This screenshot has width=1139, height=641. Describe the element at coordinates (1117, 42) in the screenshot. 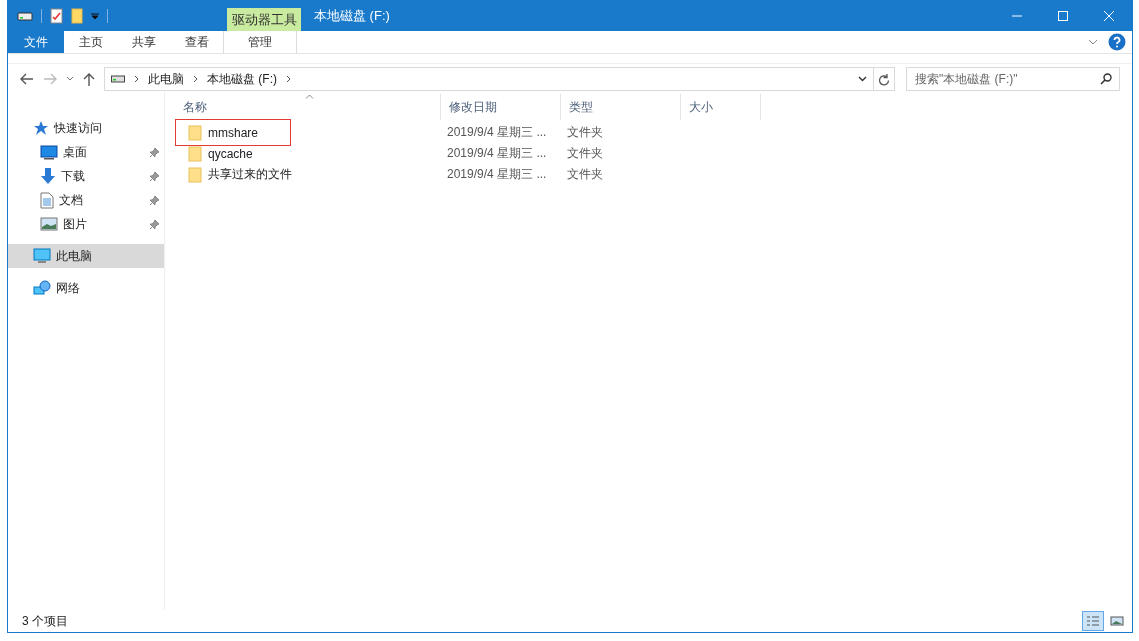

I see `help-icon` at that location.